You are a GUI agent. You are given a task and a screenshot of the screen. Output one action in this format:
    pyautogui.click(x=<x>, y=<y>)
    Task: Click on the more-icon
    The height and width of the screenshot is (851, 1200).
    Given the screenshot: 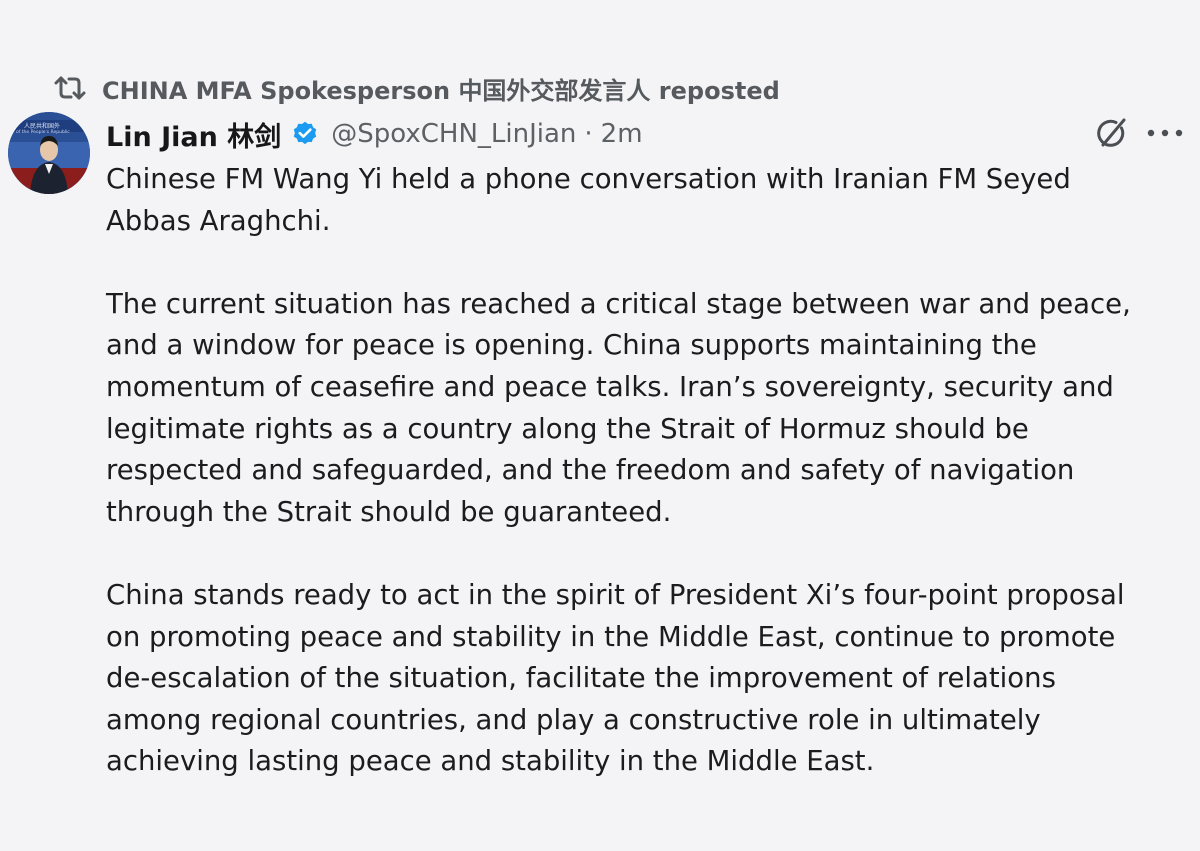 What is the action you would take?
    pyautogui.click(x=1165, y=133)
    